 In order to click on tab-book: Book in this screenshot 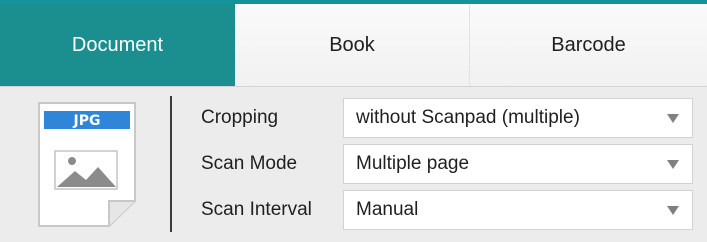, I will do `click(352, 45)`.